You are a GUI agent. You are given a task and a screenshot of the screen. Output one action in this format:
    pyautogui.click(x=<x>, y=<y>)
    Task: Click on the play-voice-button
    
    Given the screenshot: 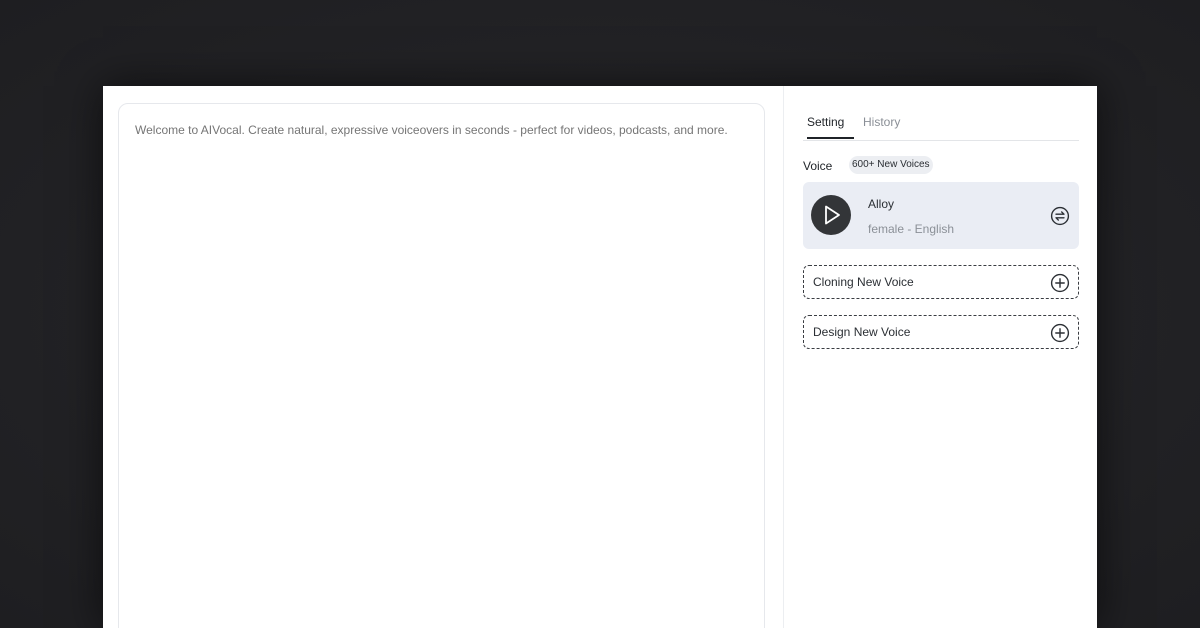 What is the action you would take?
    pyautogui.click(x=831, y=215)
    